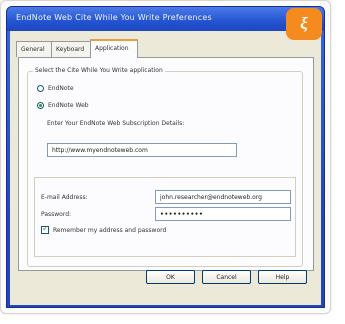 This screenshot has width=345, height=324. Describe the element at coordinates (223, 197) in the screenshot. I see `email-field: john.researcher@endnoteweb.org` at that location.